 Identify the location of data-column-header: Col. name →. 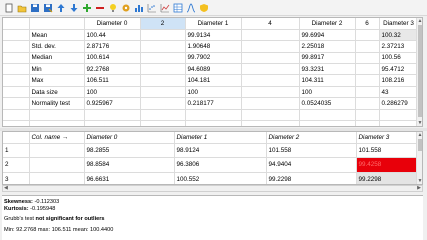
(57, 138).